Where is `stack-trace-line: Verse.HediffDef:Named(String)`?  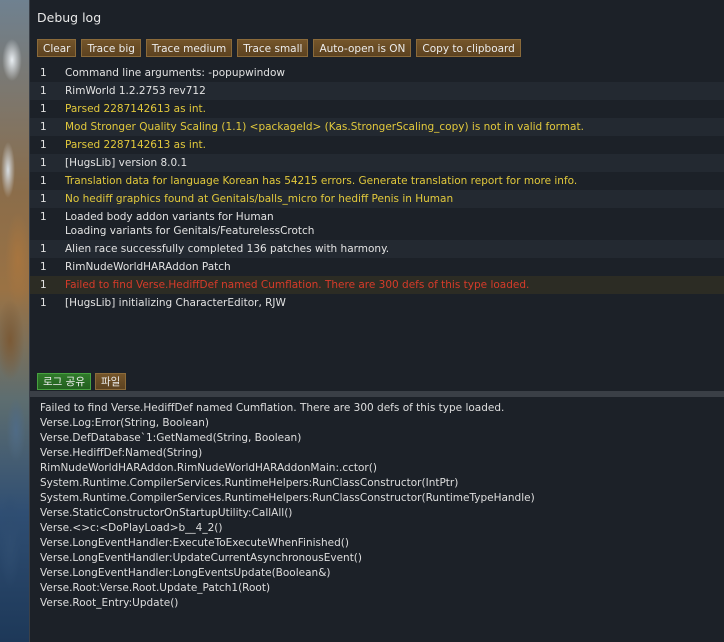 stack-trace-line: Verse.HediffDef:Named(String) is located at coordinates (121, 453).